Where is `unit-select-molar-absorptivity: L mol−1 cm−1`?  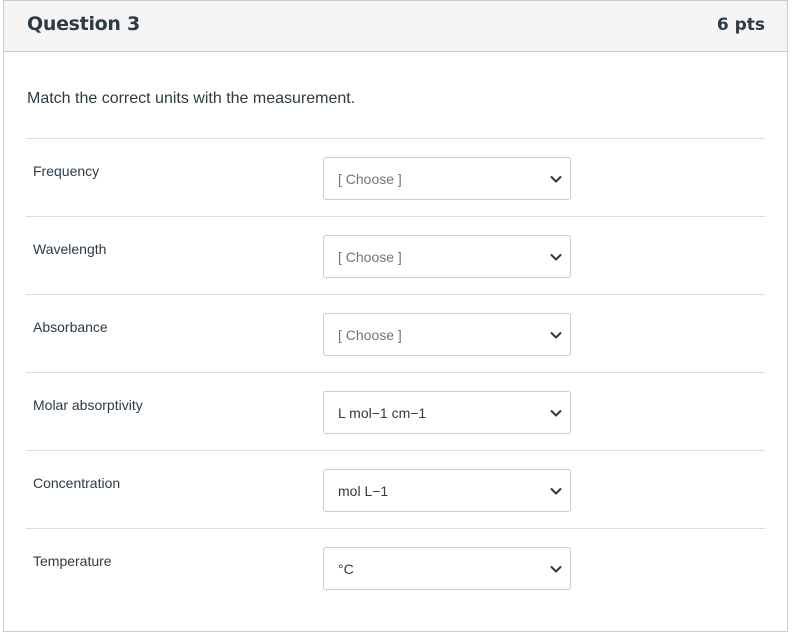
unit-select-molar-absorptivity: L mol−1 cm−1 is located at coordinates (447, 412).